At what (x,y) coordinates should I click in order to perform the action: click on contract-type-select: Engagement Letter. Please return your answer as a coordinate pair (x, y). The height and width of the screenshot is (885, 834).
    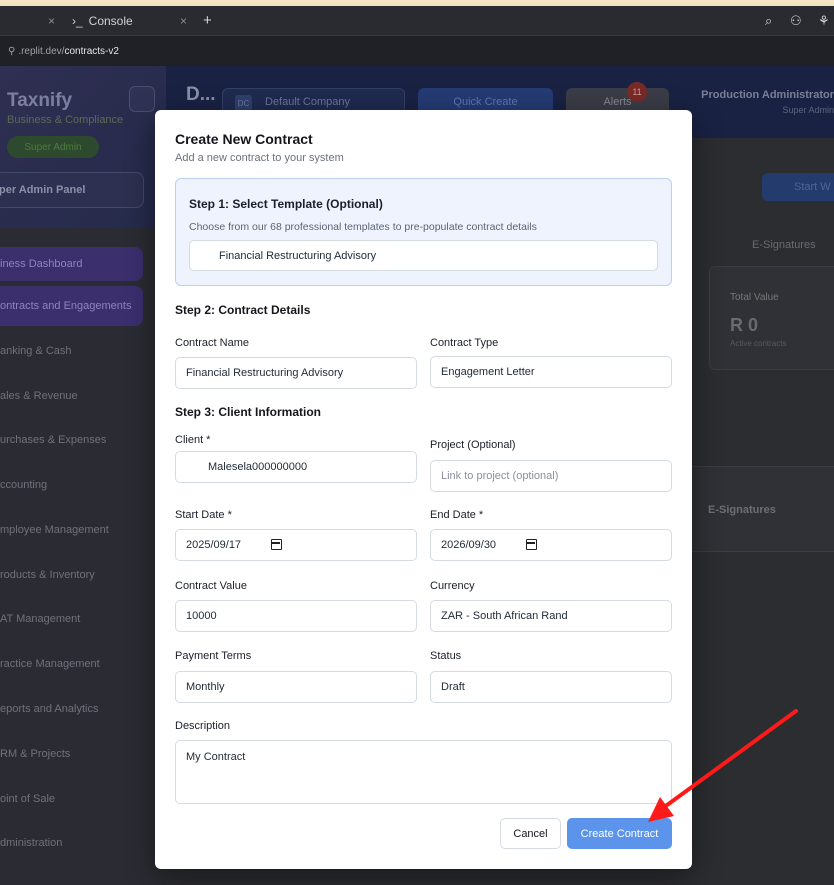
    Looking at the image, I should click on (551, 372).